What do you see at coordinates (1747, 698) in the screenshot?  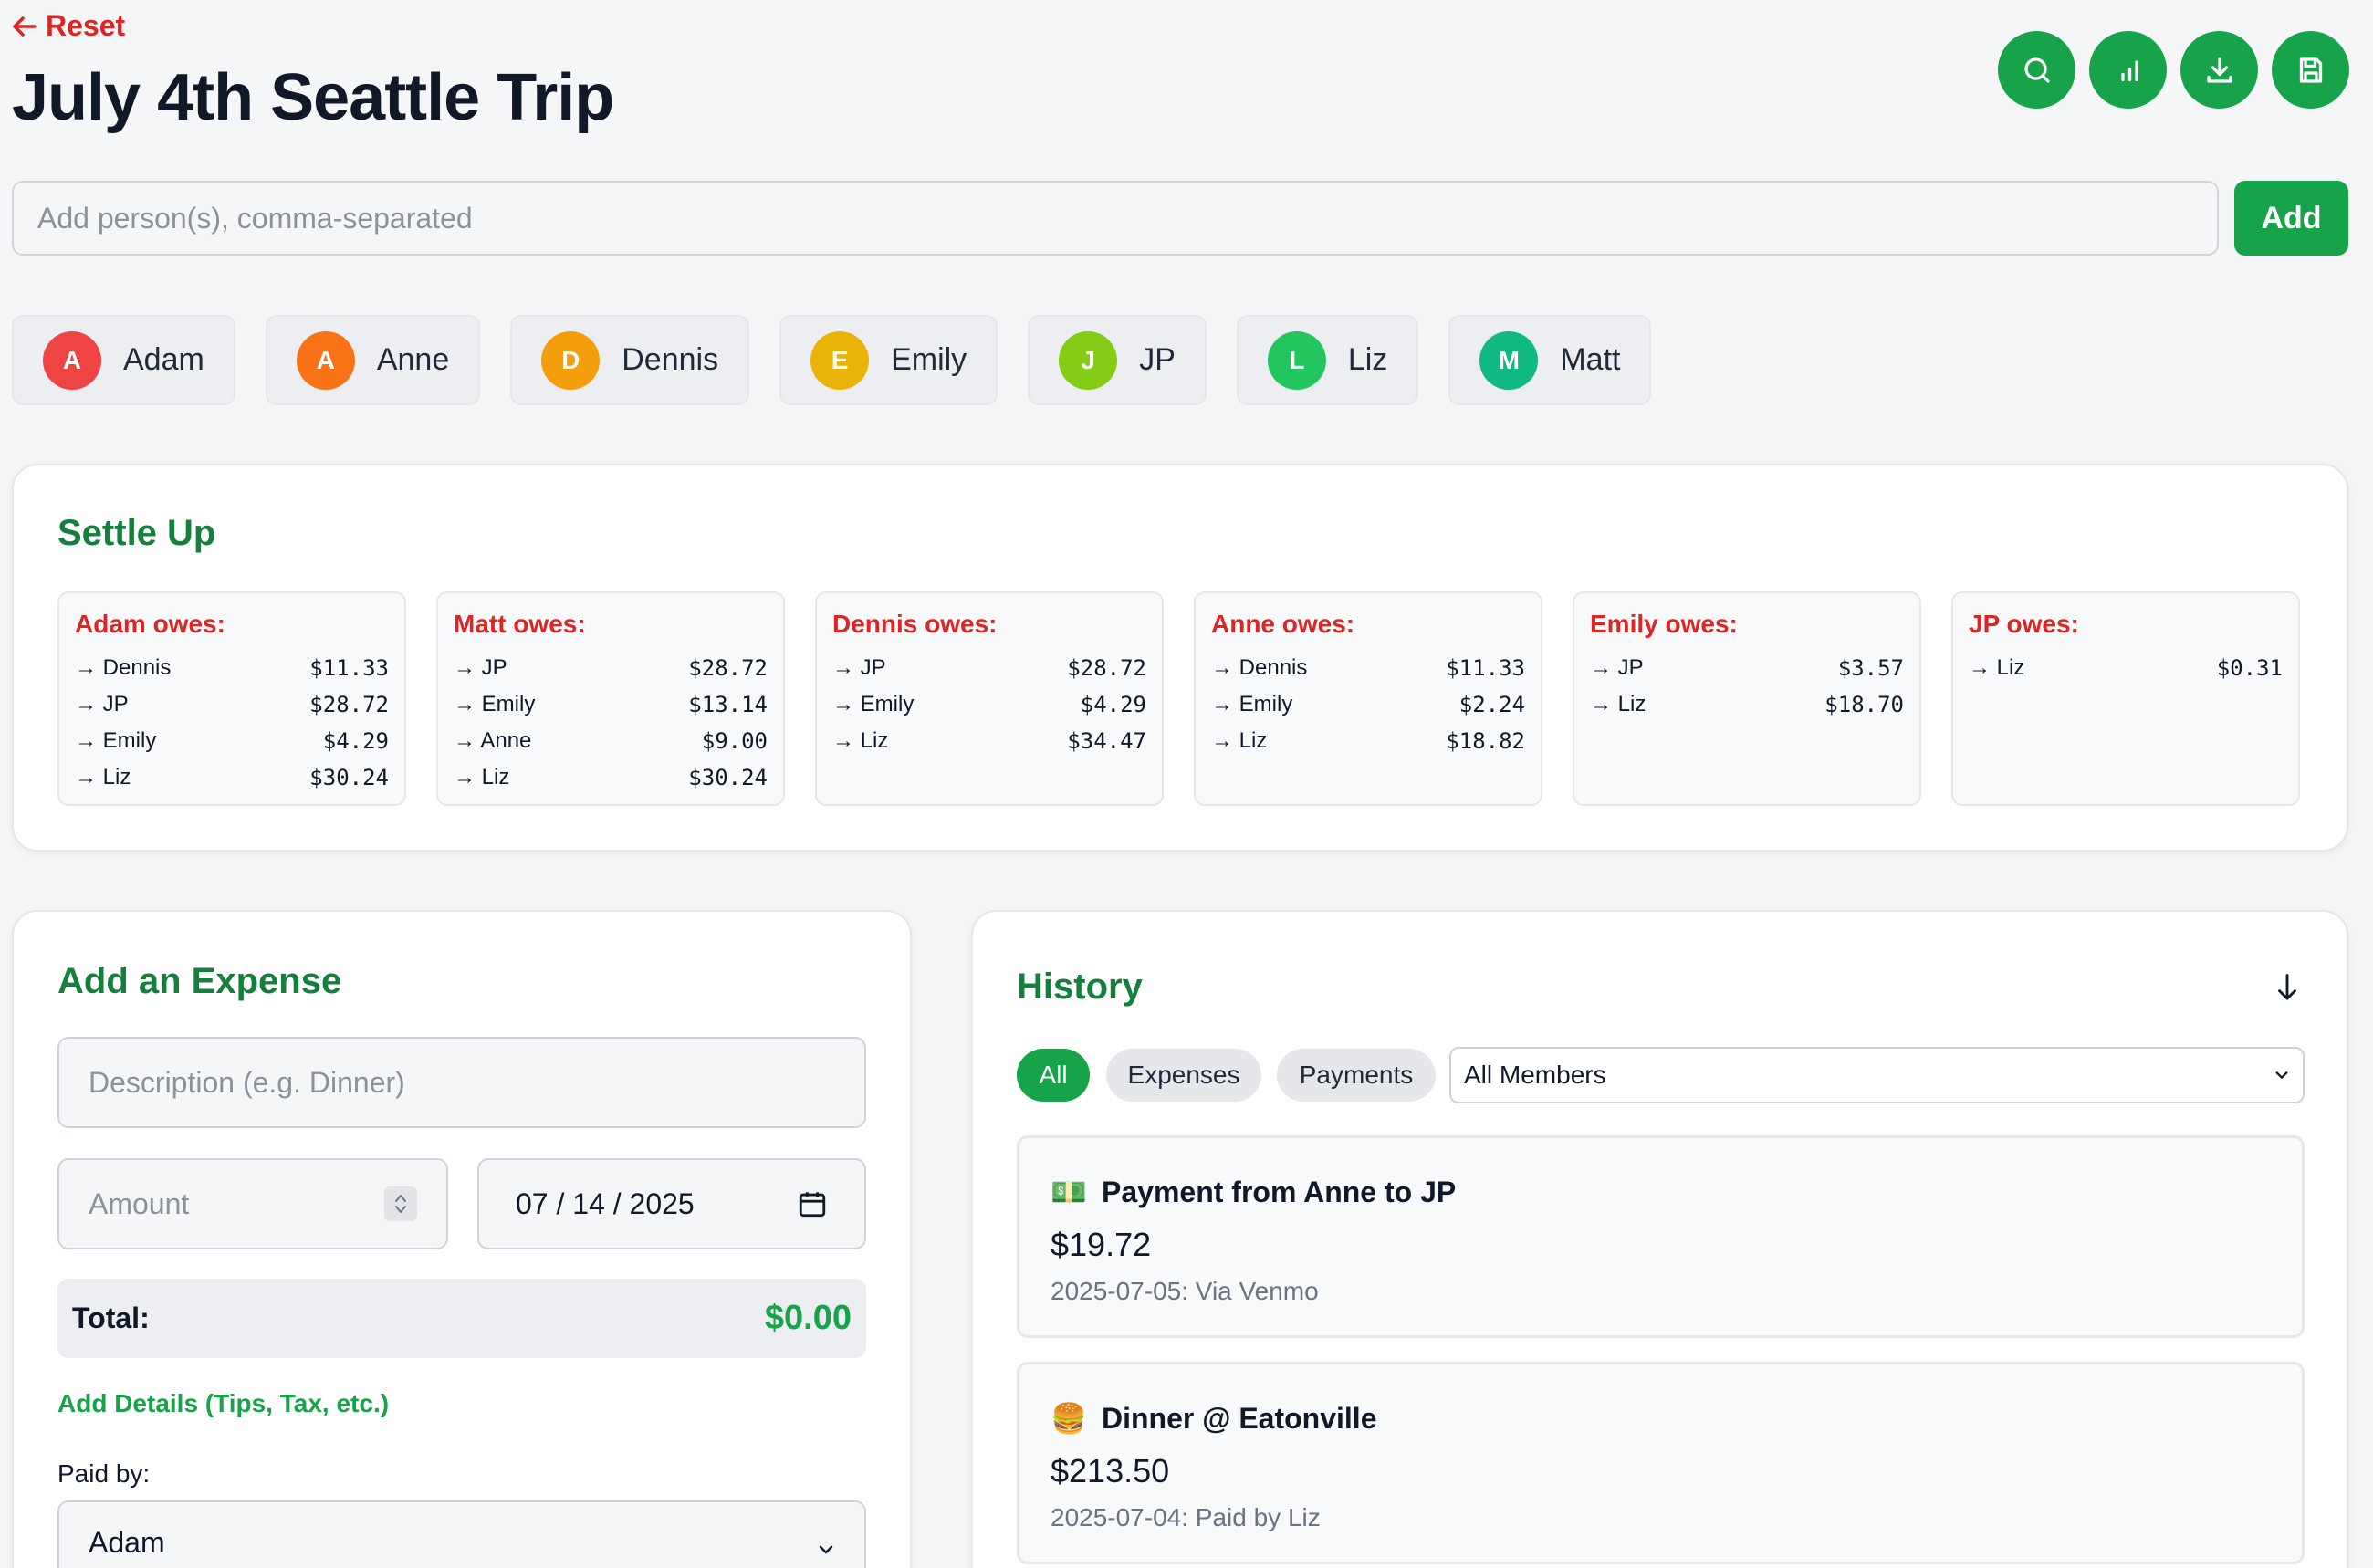 I see `owe-group-emily: Emily owes: → JP $3.57 → Liz $18.70` at bounding box center [1747, 698].